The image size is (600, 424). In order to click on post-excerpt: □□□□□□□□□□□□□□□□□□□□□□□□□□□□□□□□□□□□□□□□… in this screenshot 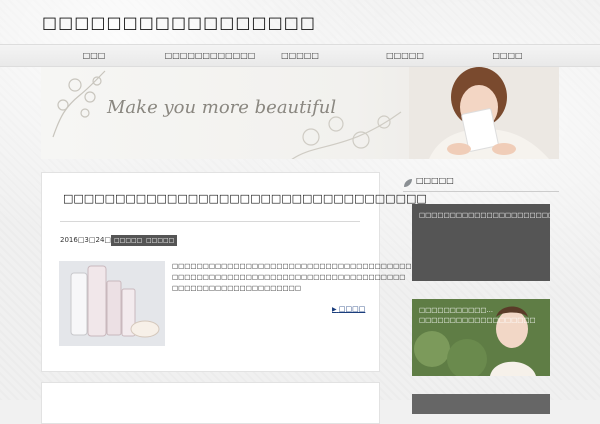, I will do `click(300, 277)`.